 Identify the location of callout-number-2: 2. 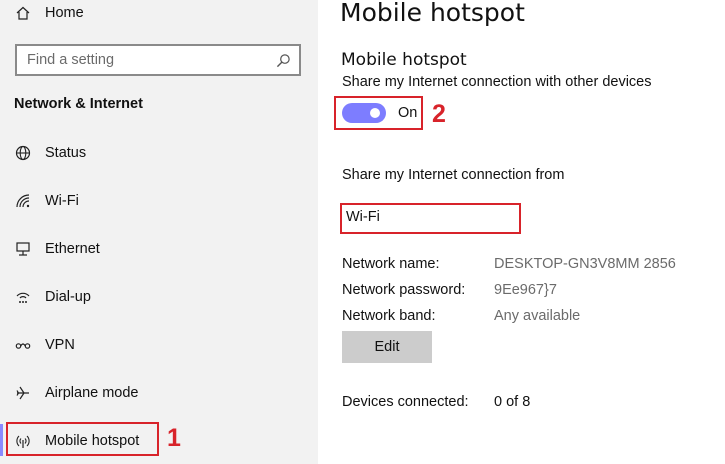
(439, 114).